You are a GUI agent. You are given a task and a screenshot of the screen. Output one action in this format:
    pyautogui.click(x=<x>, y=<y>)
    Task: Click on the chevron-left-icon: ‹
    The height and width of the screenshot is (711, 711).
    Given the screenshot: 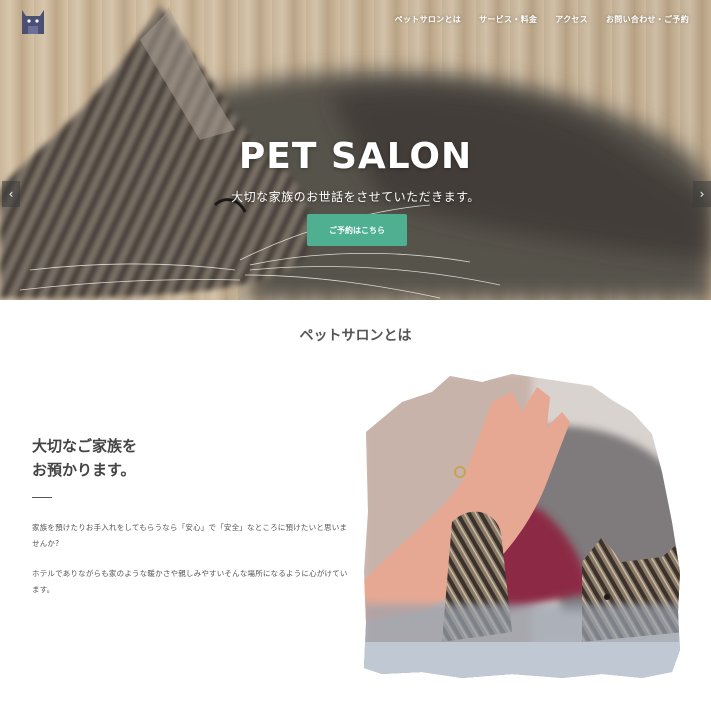 What is the action you would take?
    pyautogui.click(x=11, y=194)
    